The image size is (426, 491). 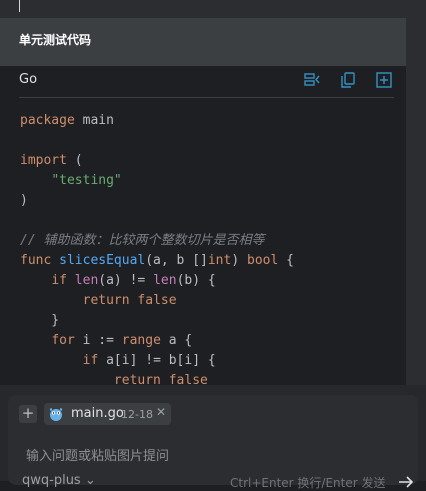 I want to click on gopher-icon, so click(x=56, y=414).